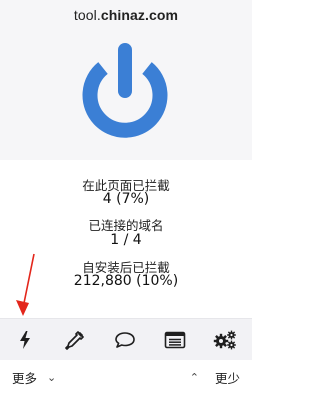 This screenshot has height=393, width=320. Describe the element at coordinates (126, 240) in the screenshot. I see `domains-connected-value: 1 / 4` at that location.